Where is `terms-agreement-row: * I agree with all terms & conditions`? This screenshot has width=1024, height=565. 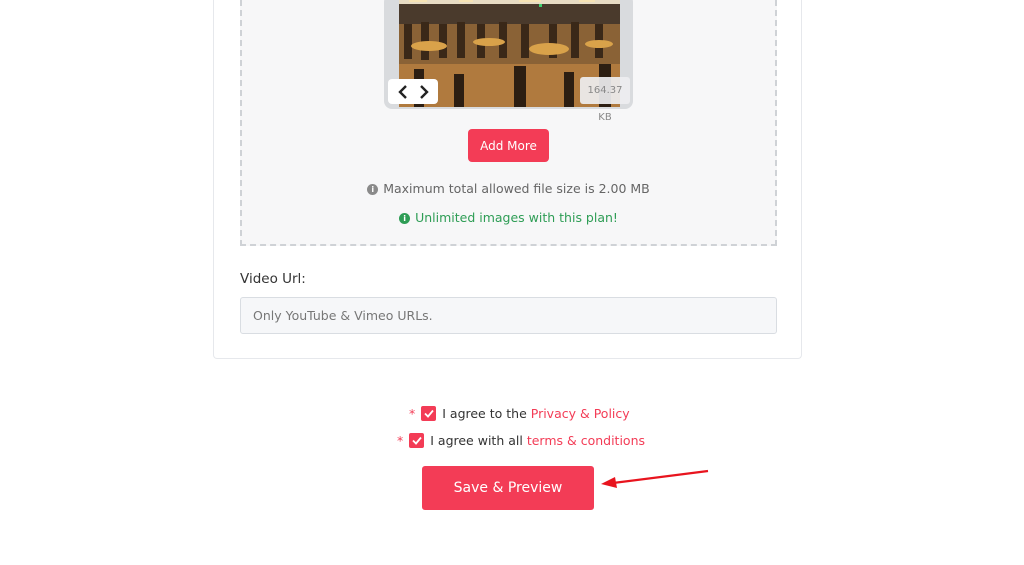
terms-agreement-row: * I agree with all terms & conditions is located at coordinates (521, 440).